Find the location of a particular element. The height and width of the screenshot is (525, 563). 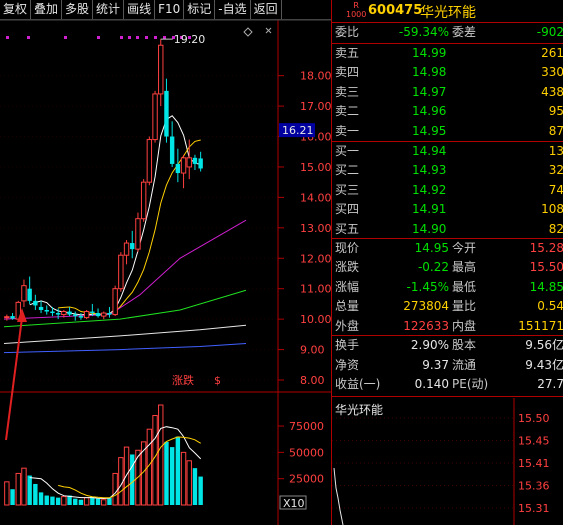

toolbar-overlay-button: 叠加 is located at coordinates (47, 9).